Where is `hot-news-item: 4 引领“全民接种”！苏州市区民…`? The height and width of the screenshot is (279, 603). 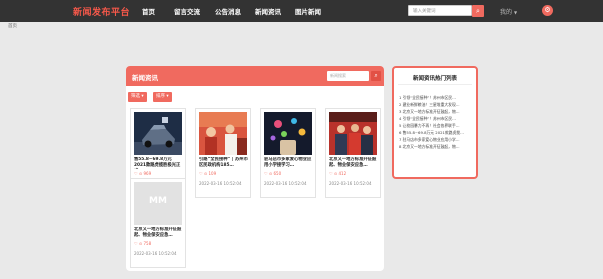 hot-news-item: 4 引领“全民接种”！苏州市区民… is located at coordinates (435, 119).